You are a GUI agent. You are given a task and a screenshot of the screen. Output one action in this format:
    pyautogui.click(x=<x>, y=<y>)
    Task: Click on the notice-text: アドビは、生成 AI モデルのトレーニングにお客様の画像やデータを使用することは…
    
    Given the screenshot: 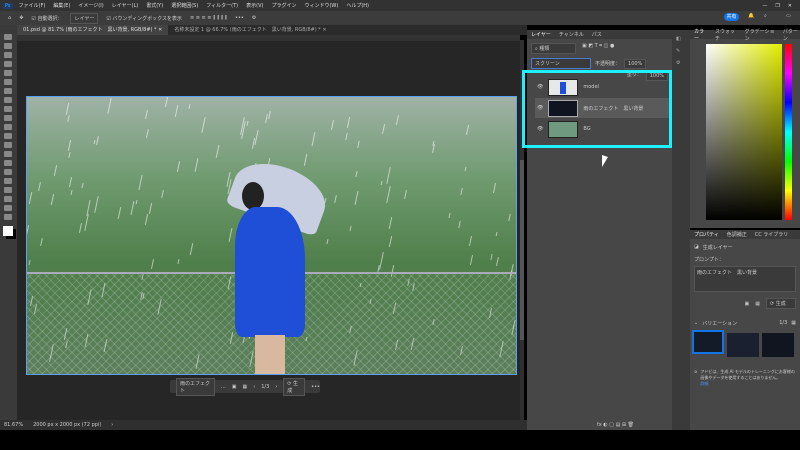 What is the action you would take?
    pyautogui.click(x=747, y=374)
    